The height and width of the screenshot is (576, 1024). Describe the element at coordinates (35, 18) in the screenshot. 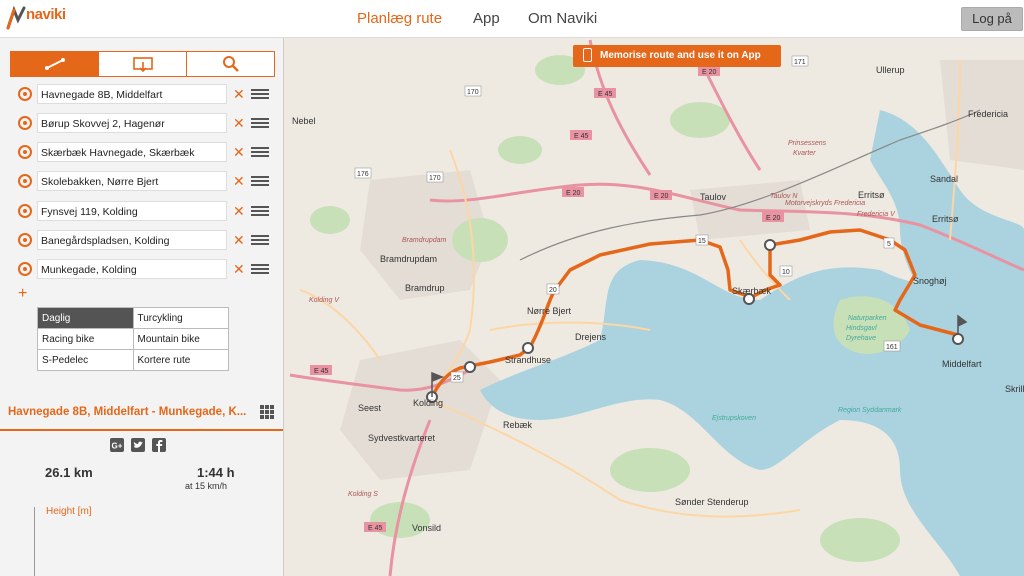

I see `naviki-logo: naviki` at that location.